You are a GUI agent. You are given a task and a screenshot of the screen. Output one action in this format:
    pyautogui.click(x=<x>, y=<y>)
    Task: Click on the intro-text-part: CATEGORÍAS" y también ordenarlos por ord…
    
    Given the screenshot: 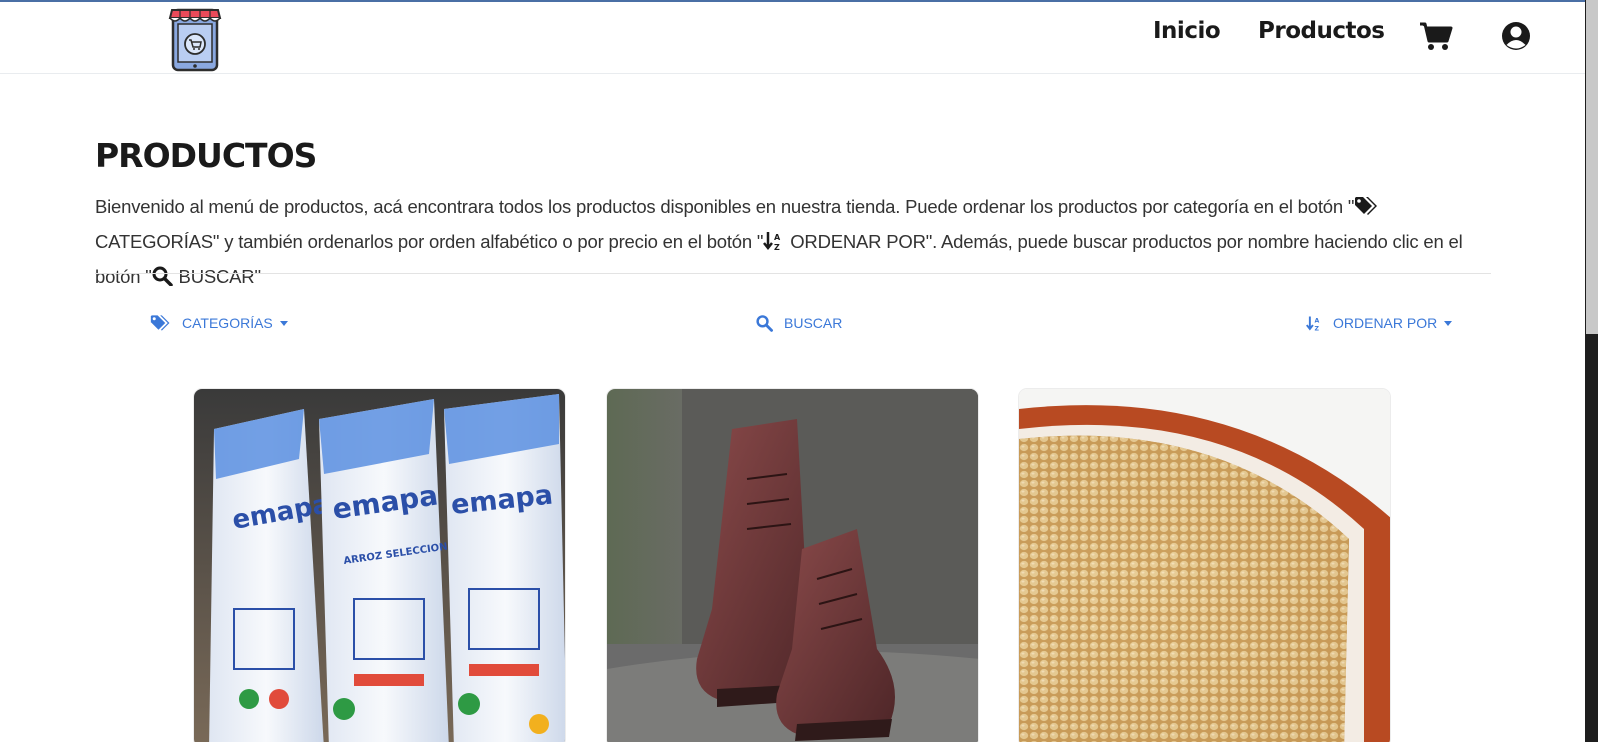 What is the action you would take?
    pyautogui.click(x=429, y=241)
    